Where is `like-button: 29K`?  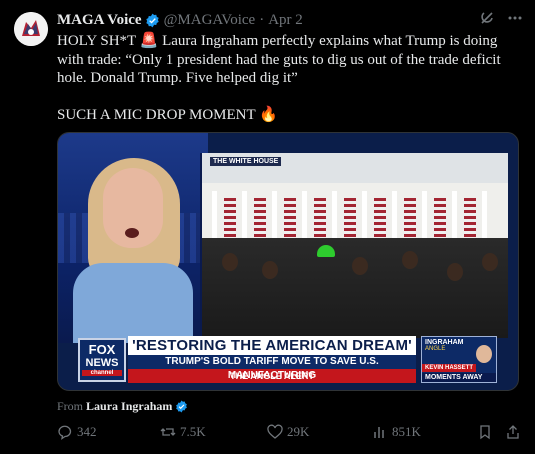
like-button: 29K is located at coordinates (288, 432).